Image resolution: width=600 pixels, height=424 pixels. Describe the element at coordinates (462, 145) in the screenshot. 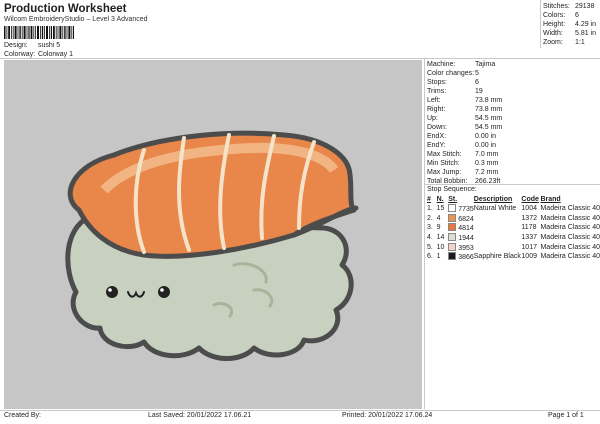

I see `info-endy: EndY: 0.00 in` at that location.